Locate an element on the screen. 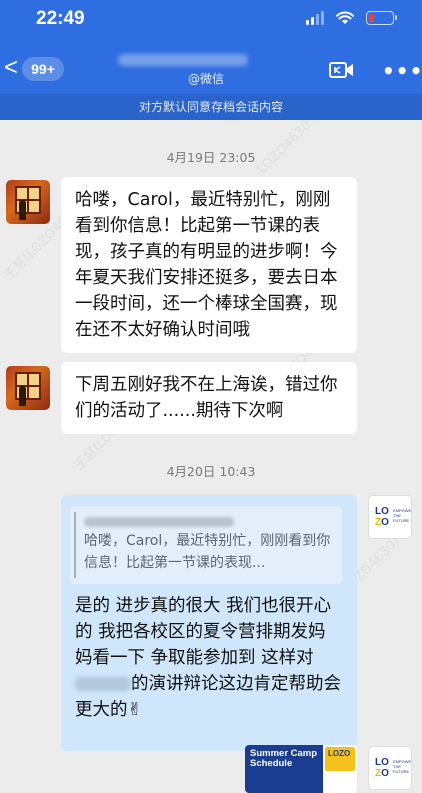  summer-camp-image-message: Summer Camp Schedule LOZO is located at coordinates (301, 769).